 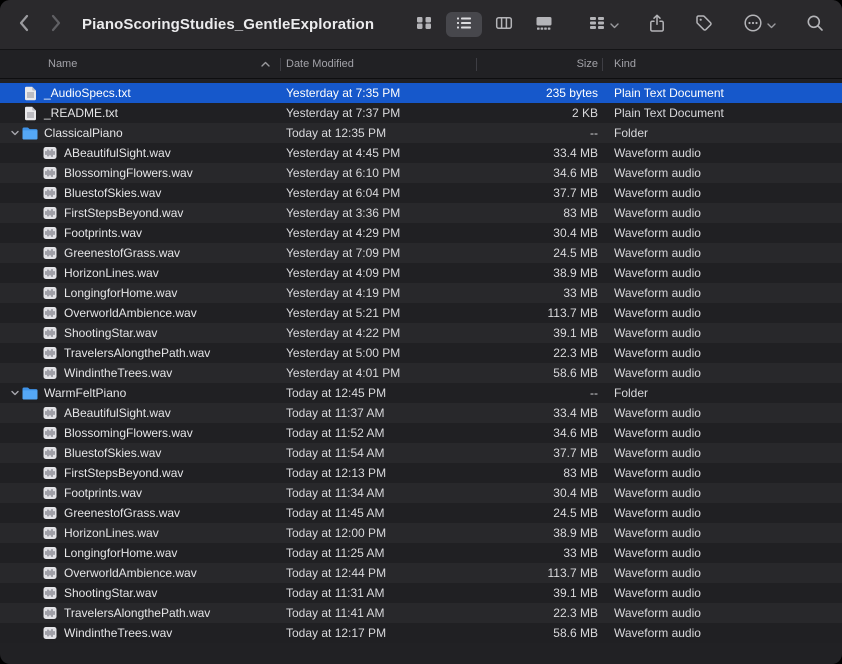 I want to click on size-cell: 22.3 MB, so click(x=575, y=613).